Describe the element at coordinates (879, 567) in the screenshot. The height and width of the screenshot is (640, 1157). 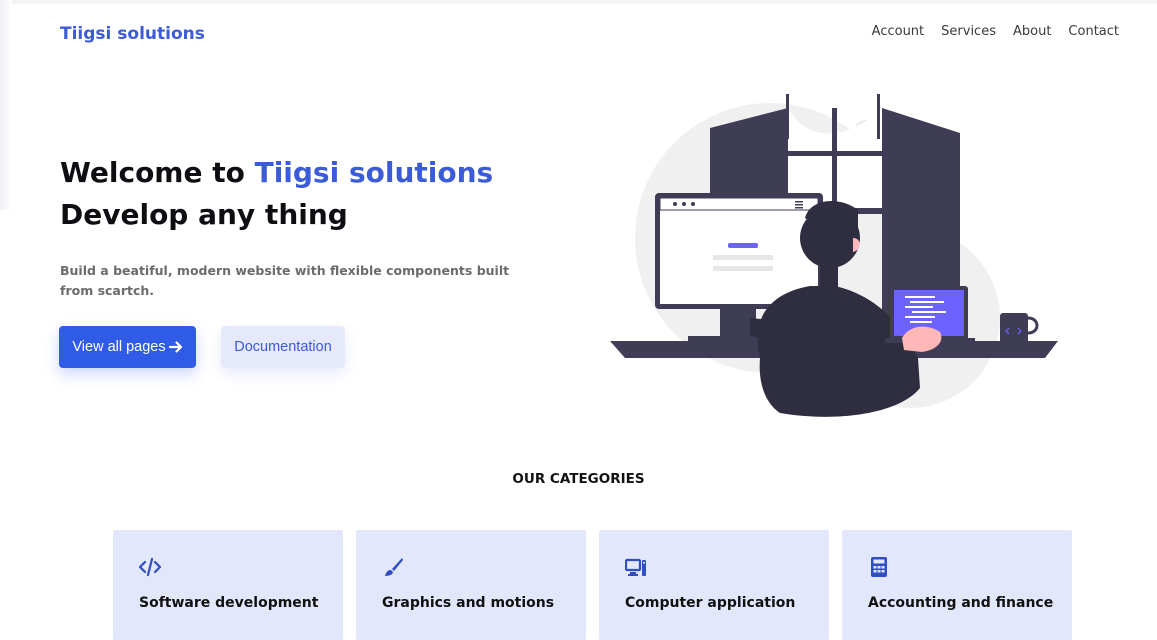
I see `calculator-icon` at that location.